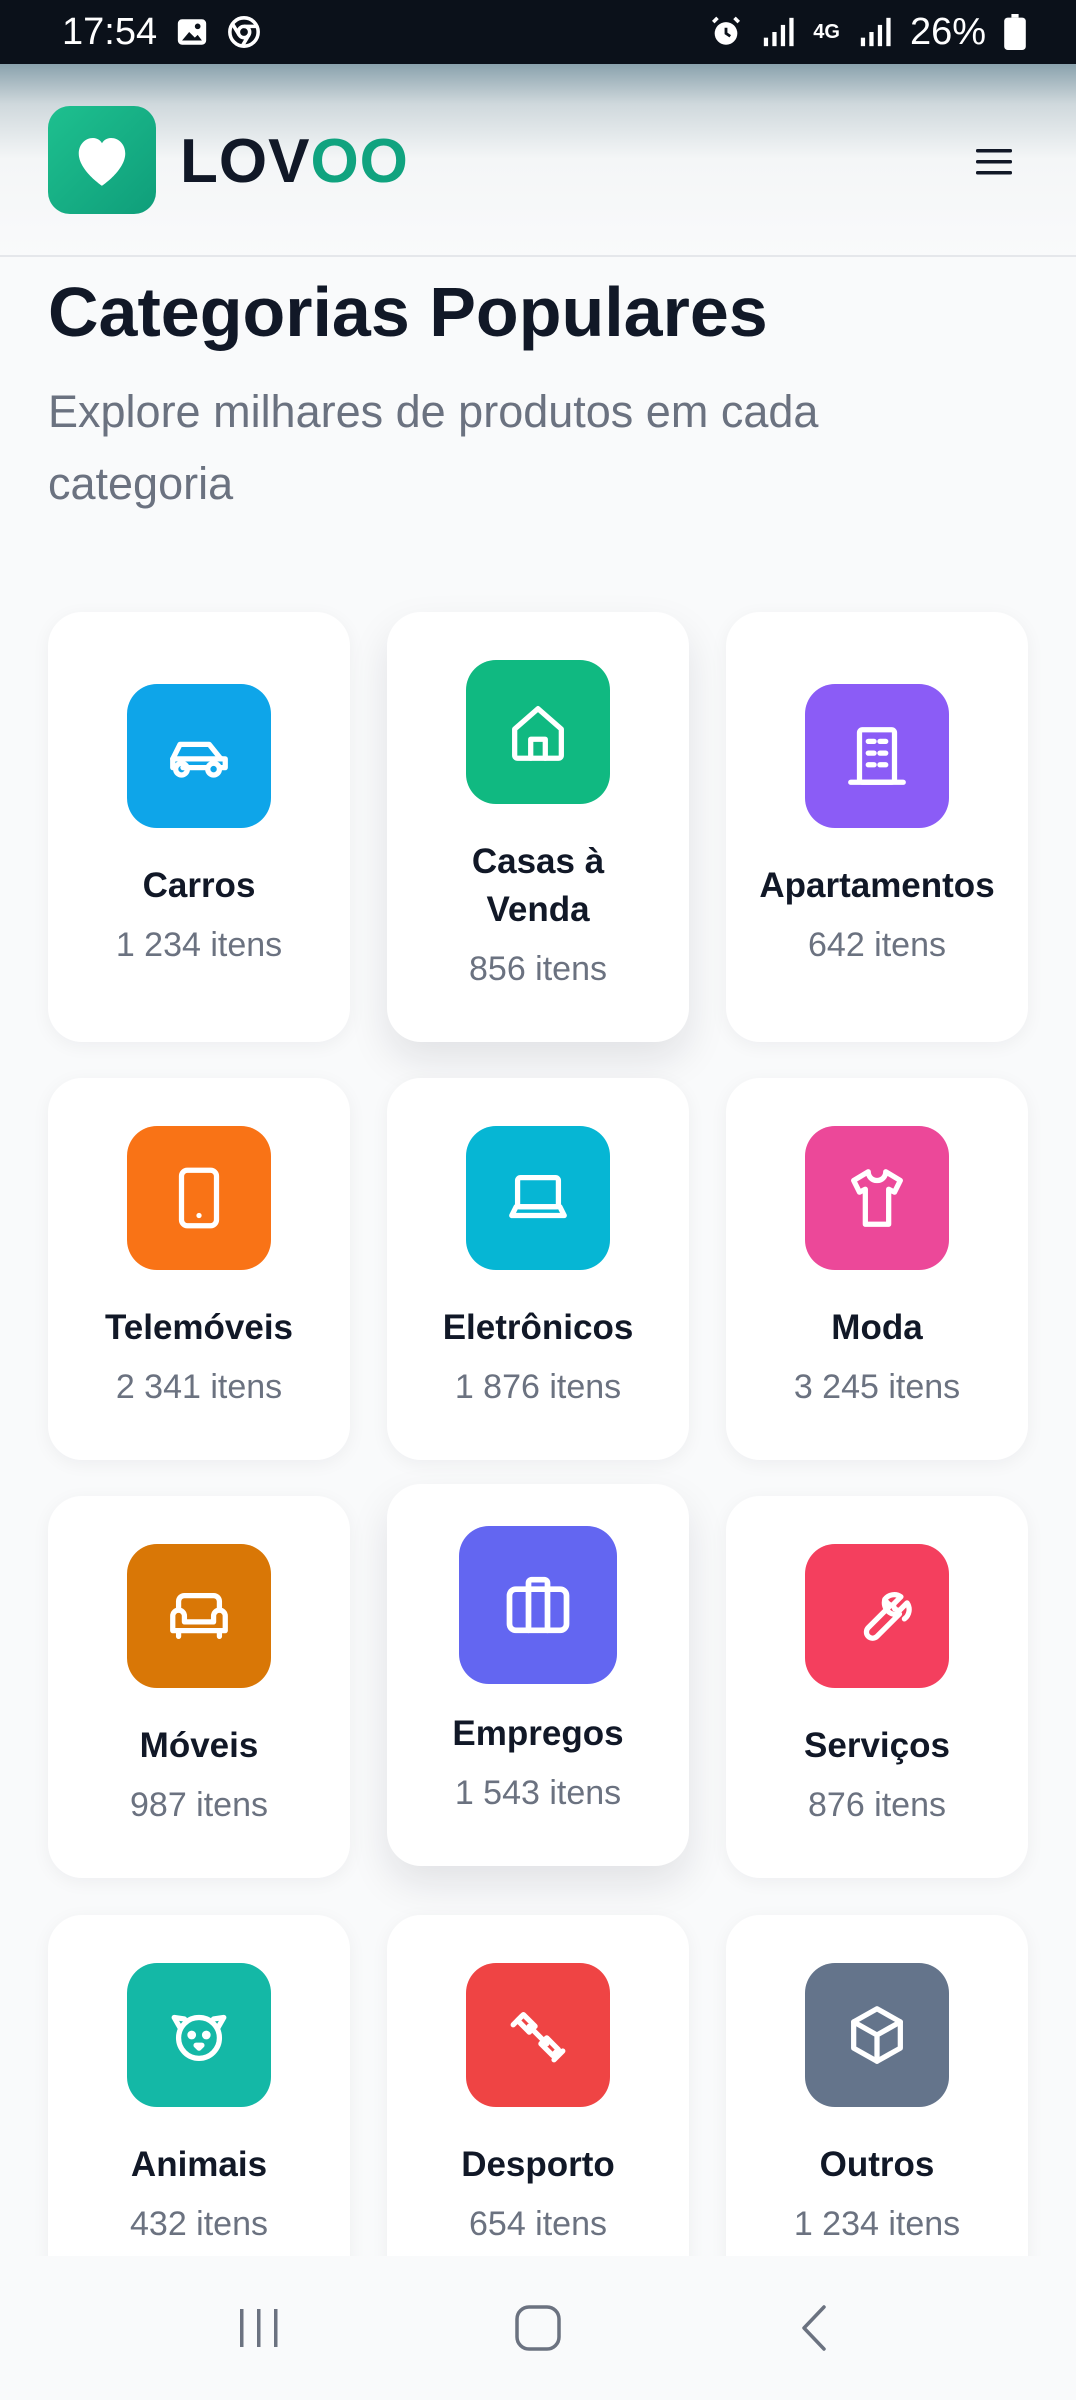  I want to click on category-card-moveis: Móveis 987 itens, so click(199, 1687).